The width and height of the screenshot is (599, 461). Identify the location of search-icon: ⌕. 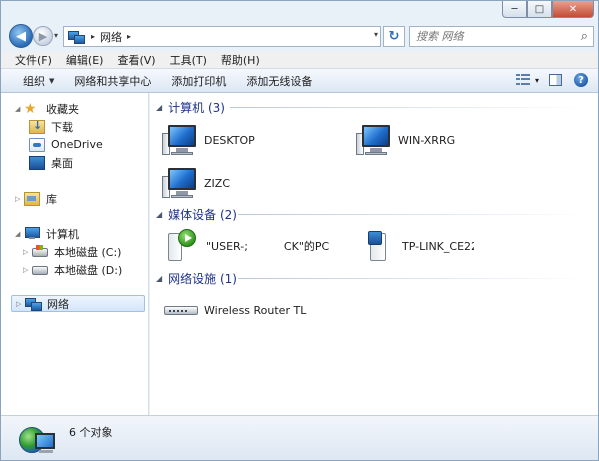
(584, 36).